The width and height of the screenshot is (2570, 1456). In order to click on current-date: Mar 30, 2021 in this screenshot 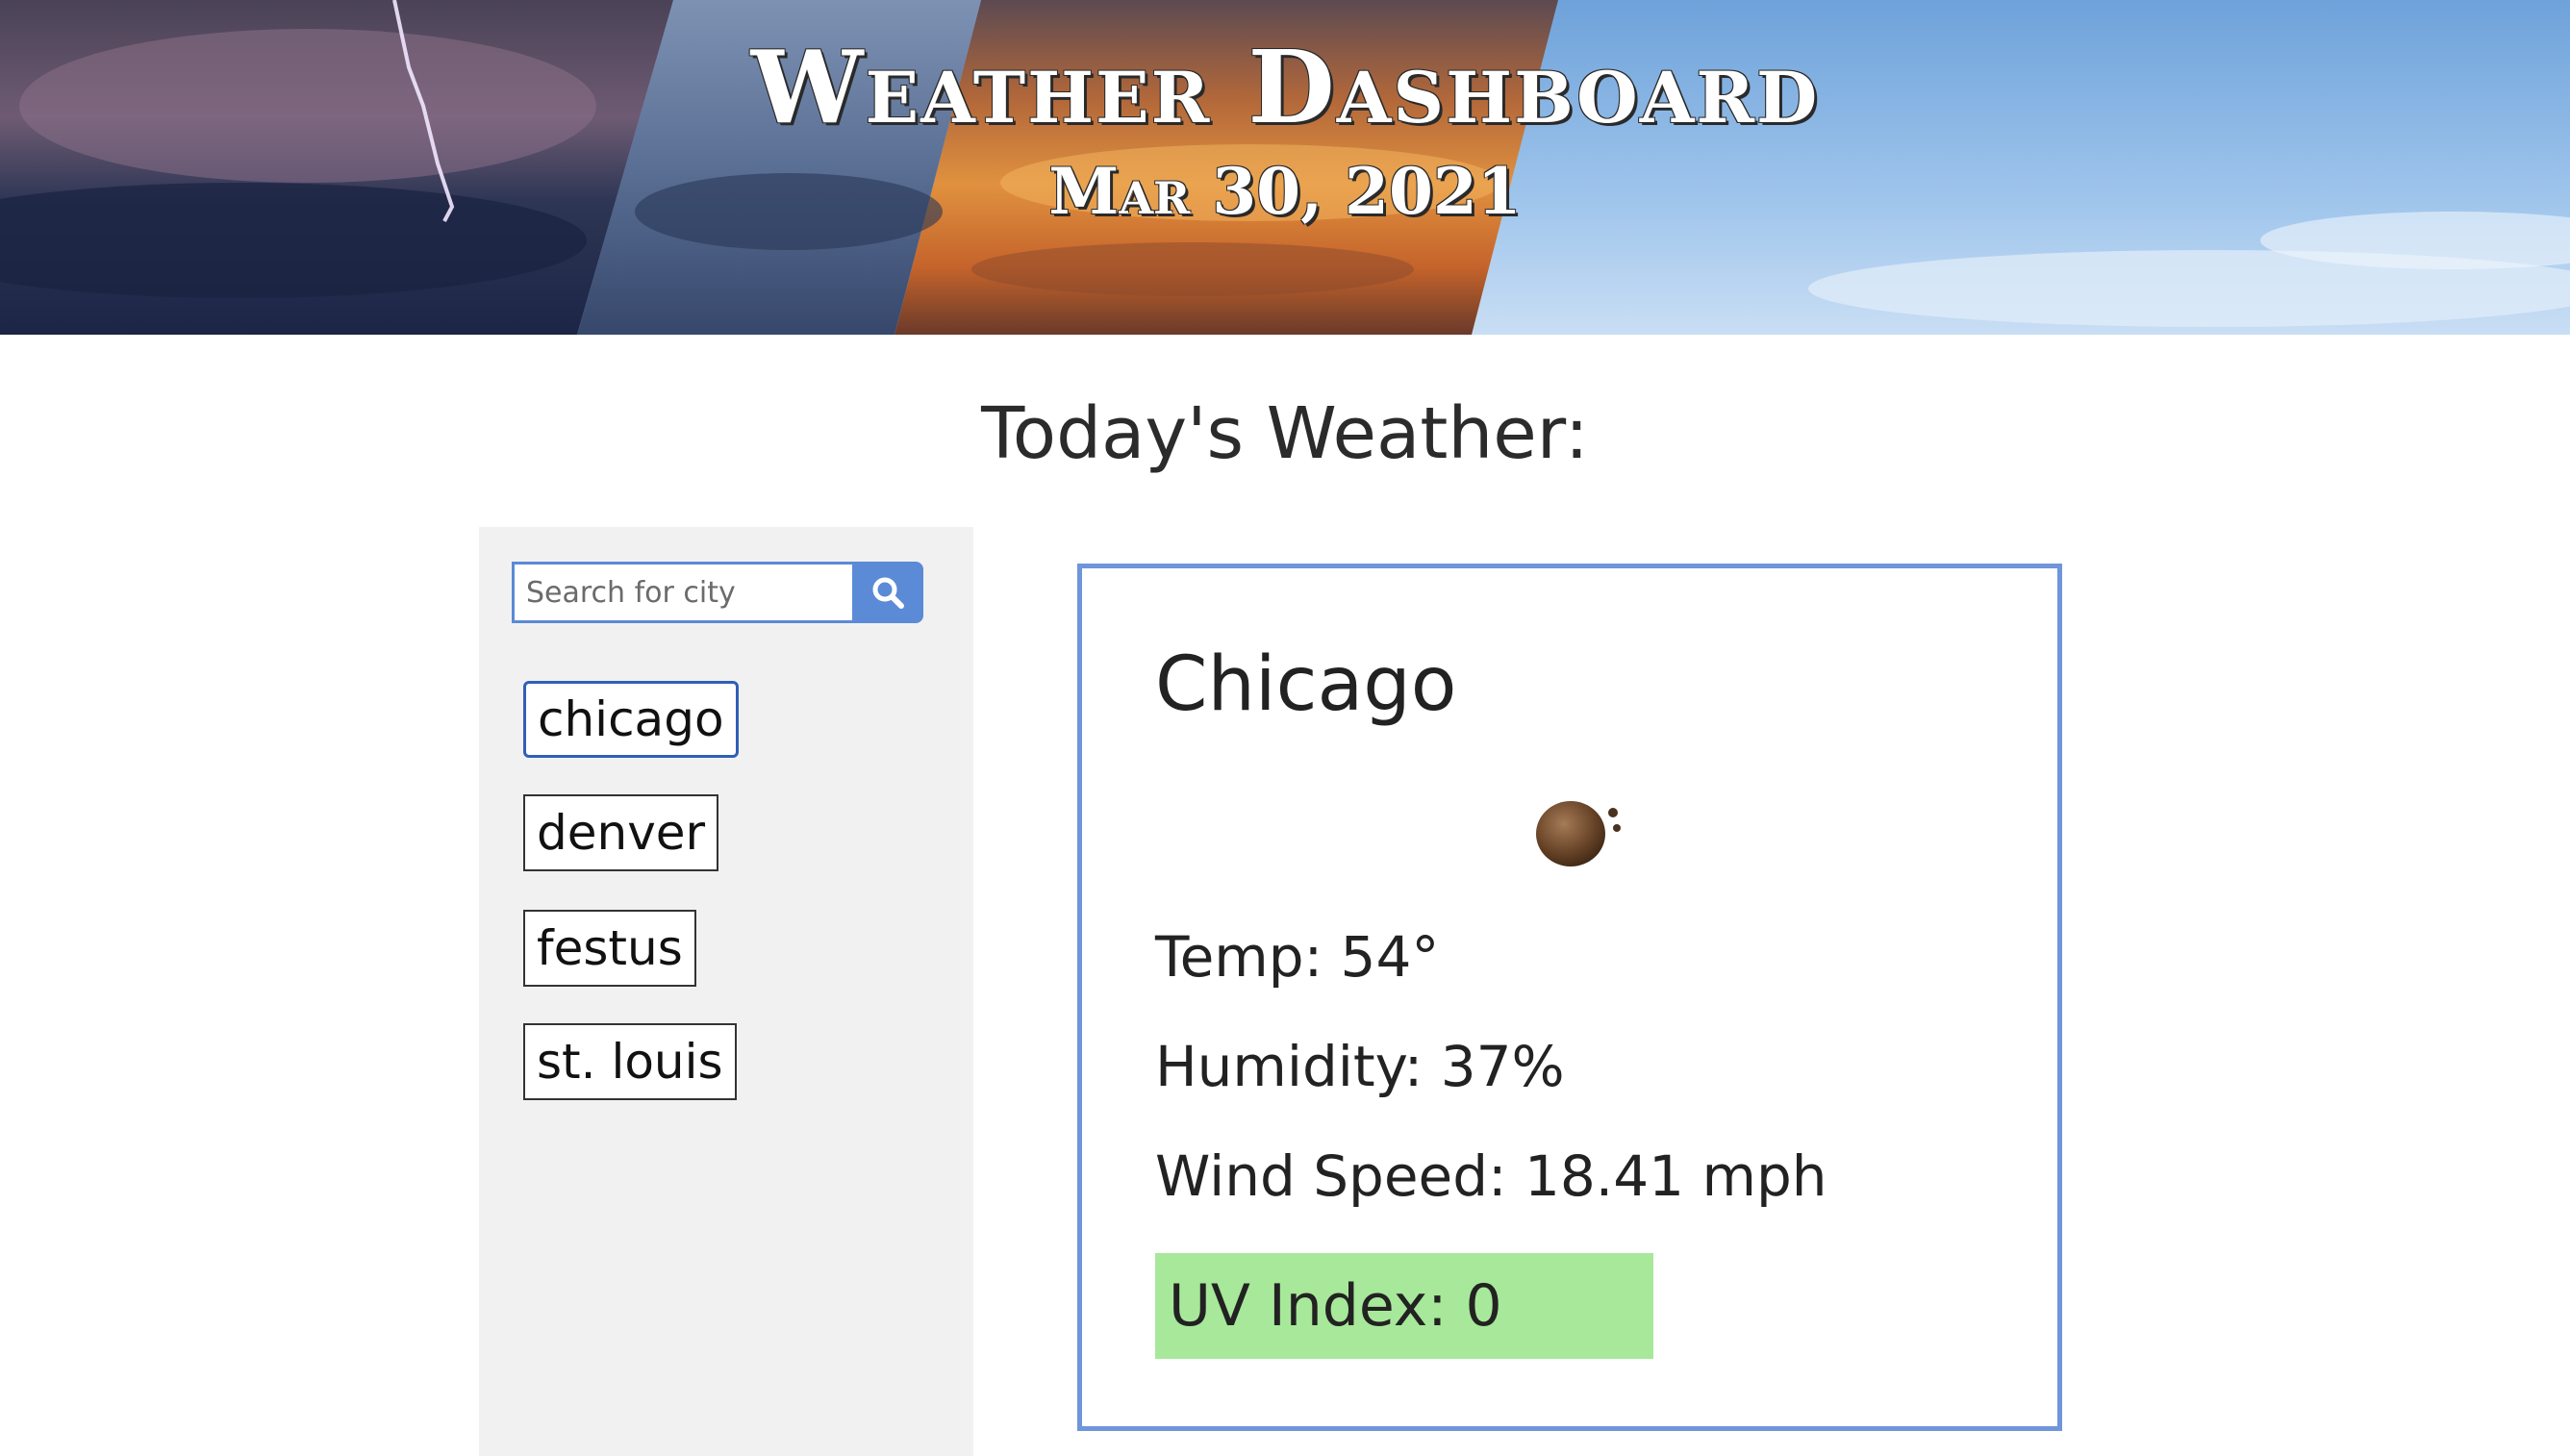, I will do `click(1285, 191)`.